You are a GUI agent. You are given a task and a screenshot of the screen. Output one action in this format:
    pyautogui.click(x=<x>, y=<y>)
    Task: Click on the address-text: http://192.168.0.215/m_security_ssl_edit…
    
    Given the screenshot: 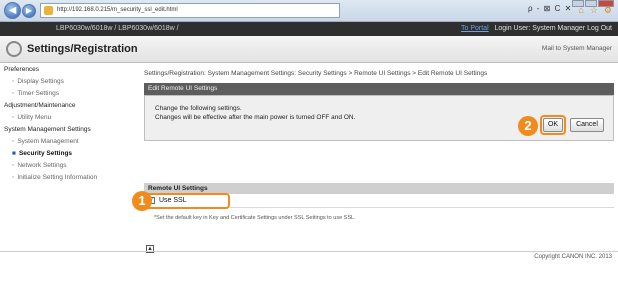 What is the action you would take?
    pyautogui.click(x=117, y=10)
    